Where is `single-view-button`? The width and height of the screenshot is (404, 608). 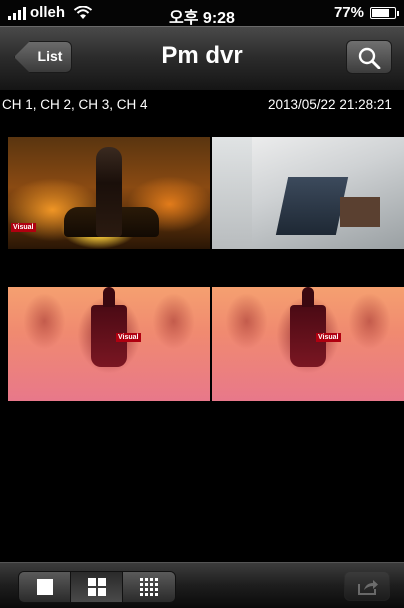 single-view-button is located at coordinates (45, 587).